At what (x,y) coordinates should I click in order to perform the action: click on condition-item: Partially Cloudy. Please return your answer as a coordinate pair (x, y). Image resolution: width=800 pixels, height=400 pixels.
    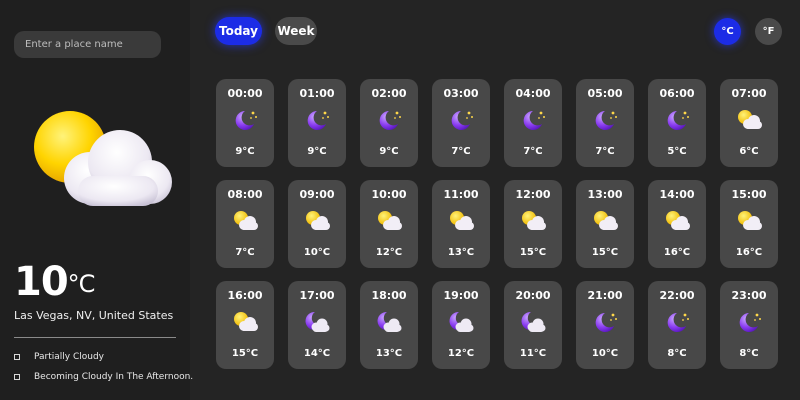
    Looking at the image, I should click on (59, 357).